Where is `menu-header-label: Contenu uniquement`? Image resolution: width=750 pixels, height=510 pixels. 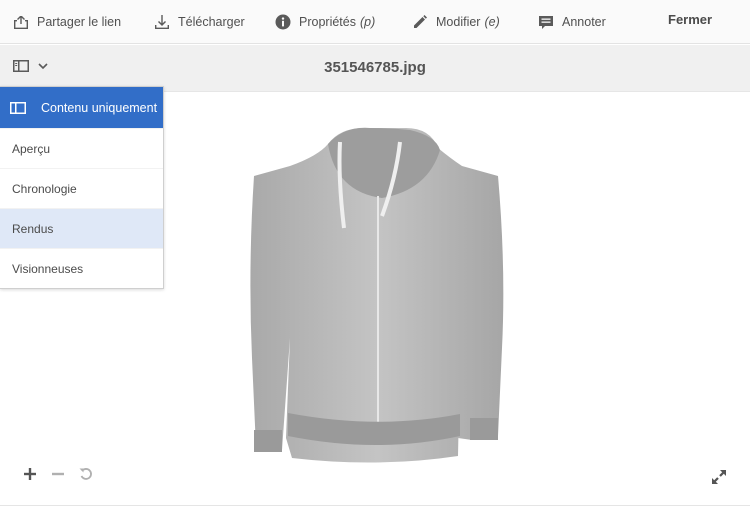
menu-header-label: Contenu uniquement is located at coordinates (99, 107).